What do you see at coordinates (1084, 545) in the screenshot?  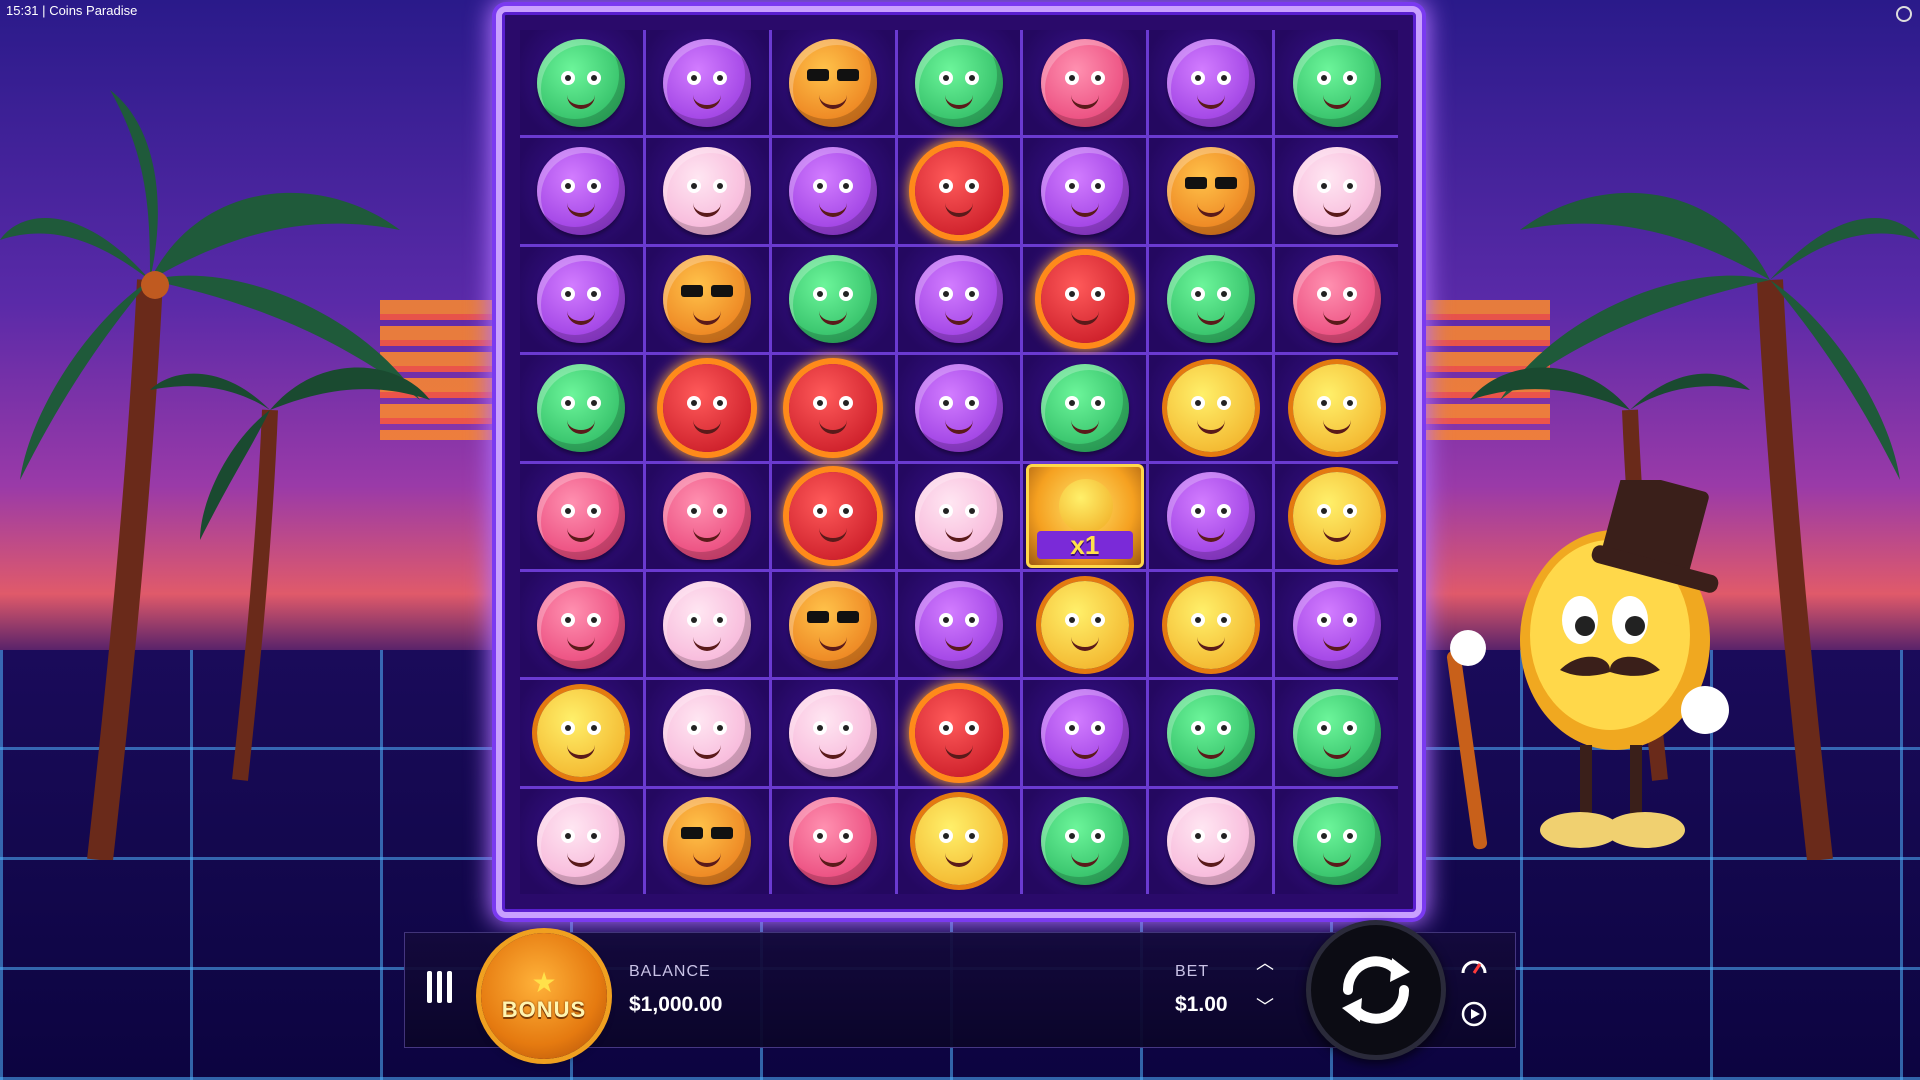 I see `multiplier-label: x1` at bounding box center [1084, 545].